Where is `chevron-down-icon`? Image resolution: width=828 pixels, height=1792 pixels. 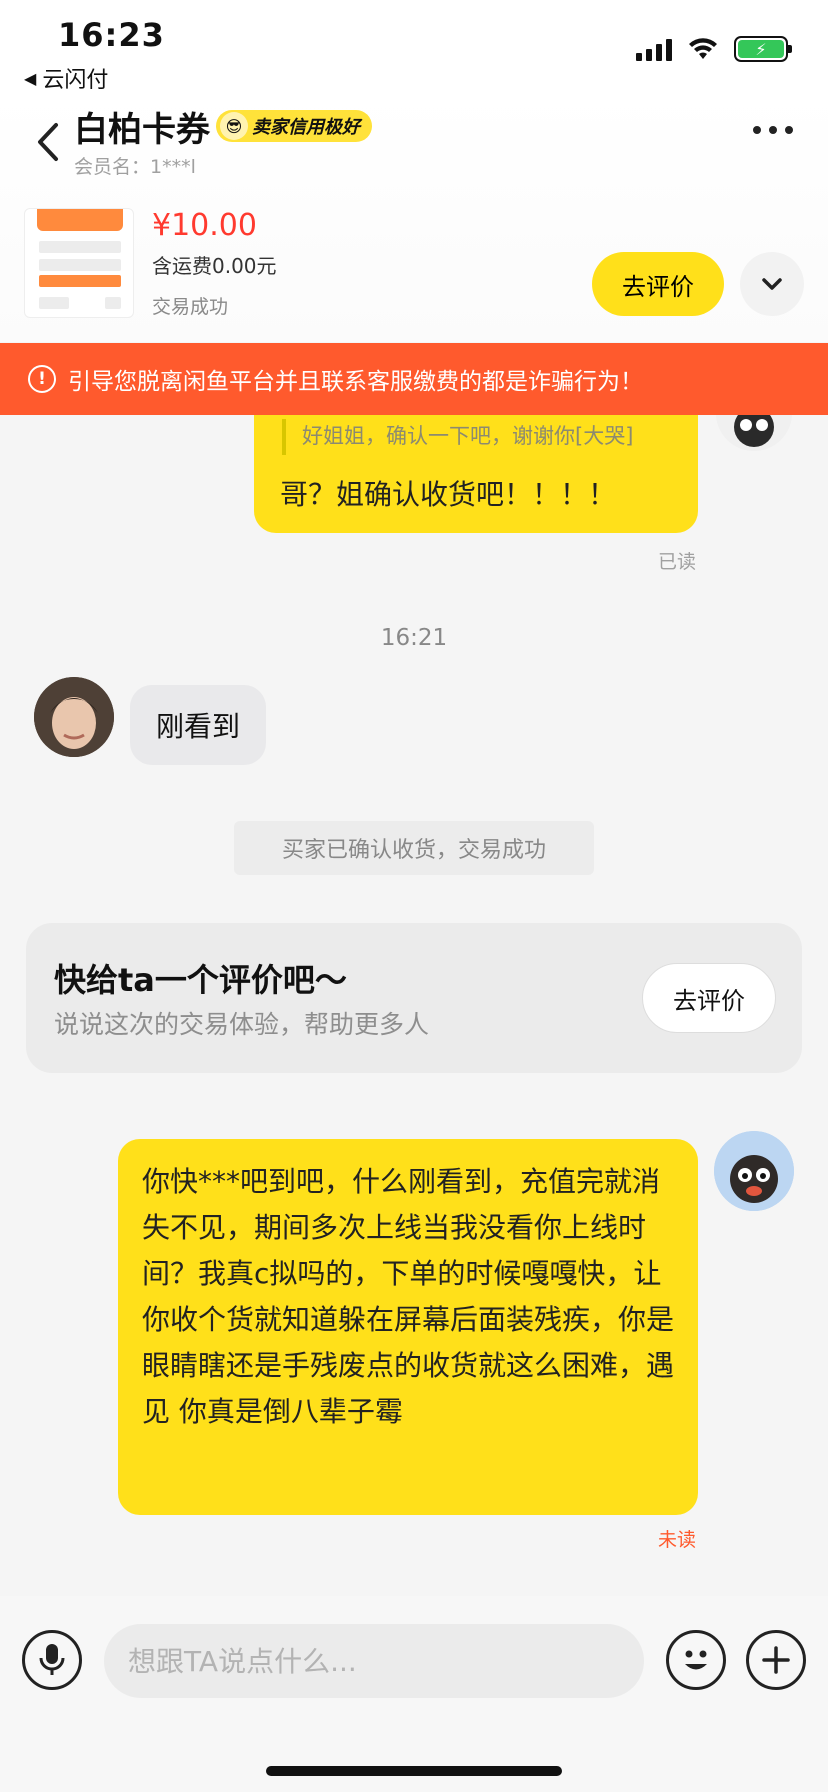
chevron-down-icon is located at coordinates (772, 284).